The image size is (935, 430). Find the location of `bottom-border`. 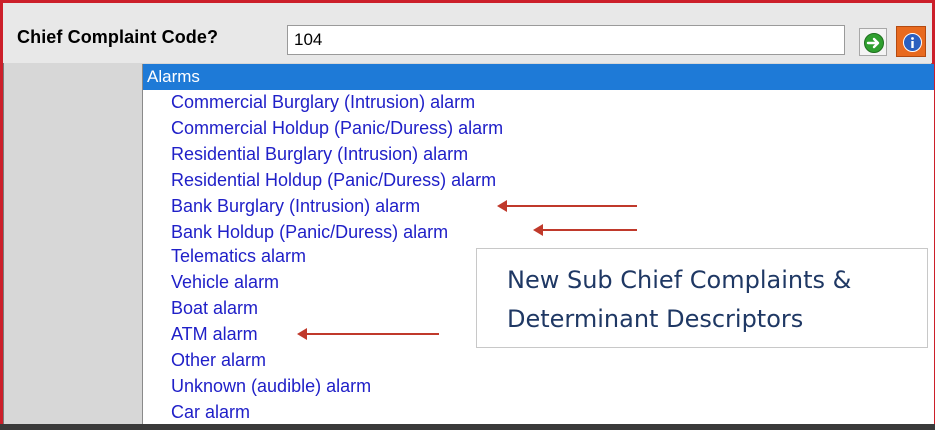

bottom-border is located at coordinates (467, 427).